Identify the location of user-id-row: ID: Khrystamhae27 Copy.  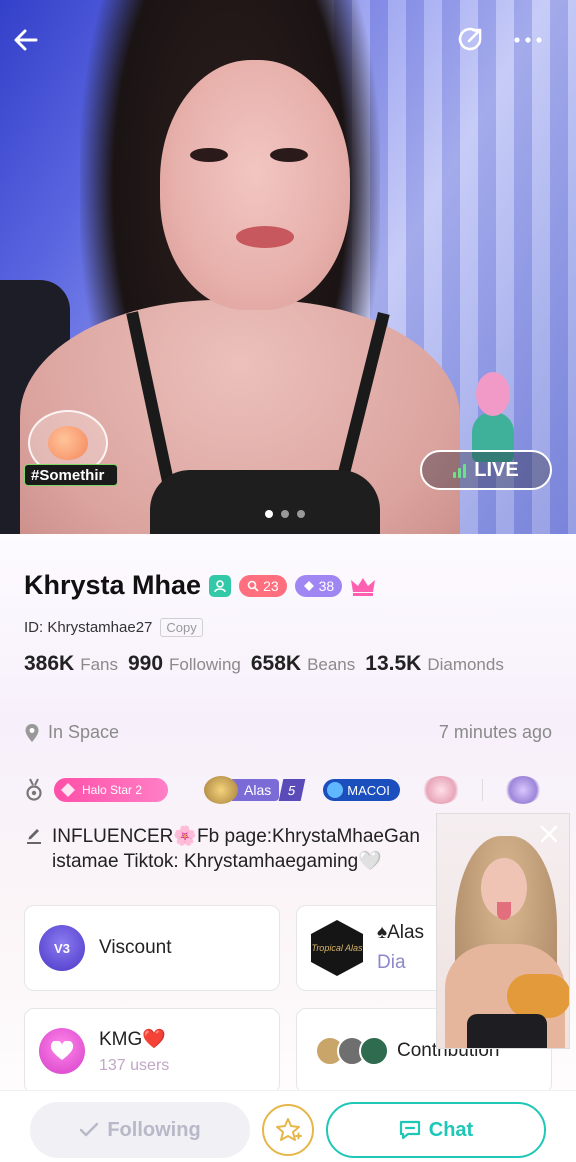
(113, 627).